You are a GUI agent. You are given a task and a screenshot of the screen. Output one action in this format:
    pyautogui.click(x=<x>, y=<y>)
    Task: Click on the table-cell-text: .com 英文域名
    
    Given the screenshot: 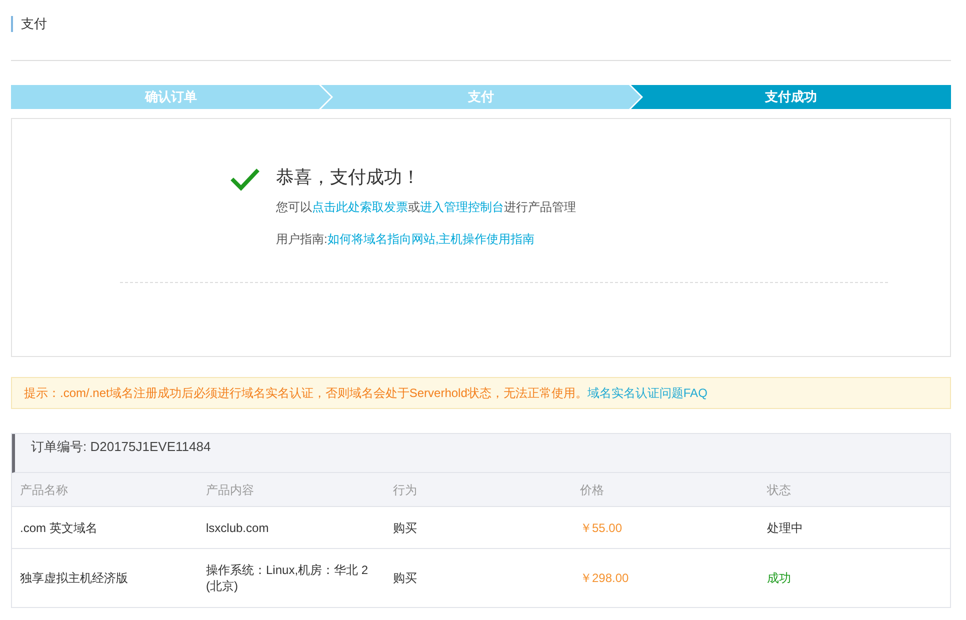 What is the action you would take?
    pyautogui.click(x=58, y=528)
    